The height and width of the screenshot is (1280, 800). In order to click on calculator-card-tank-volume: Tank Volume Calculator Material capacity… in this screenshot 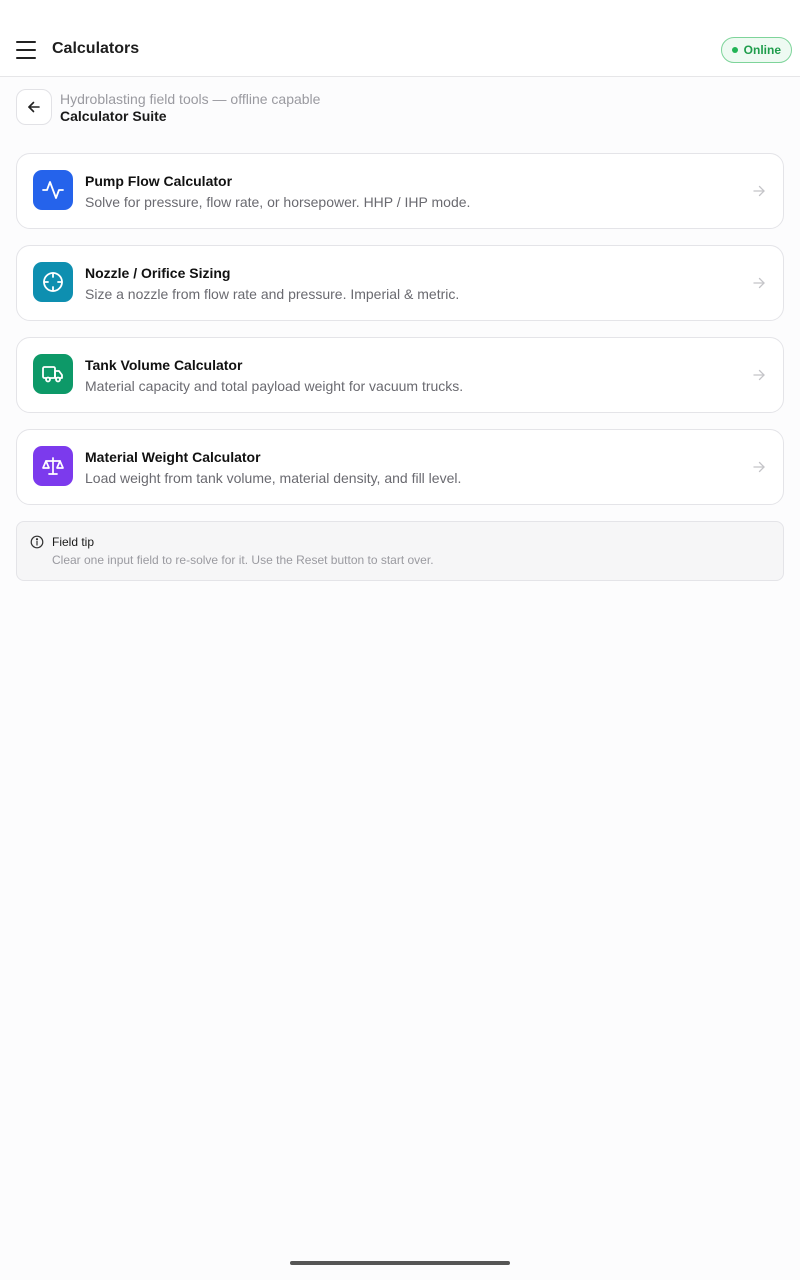, I will do `click(400, 375)`.